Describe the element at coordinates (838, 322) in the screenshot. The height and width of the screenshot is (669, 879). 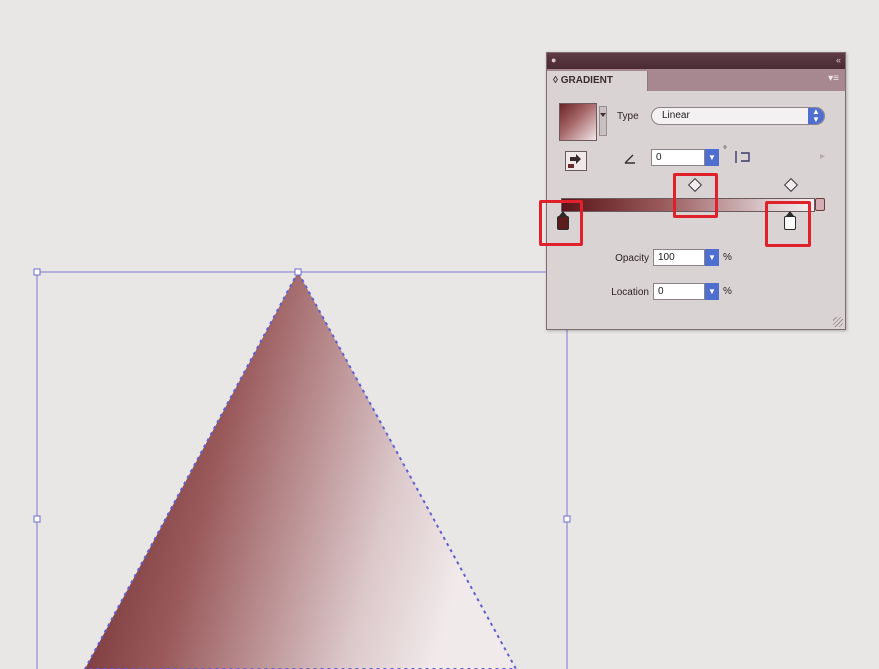
I see `resize-grip-icon` at that location.